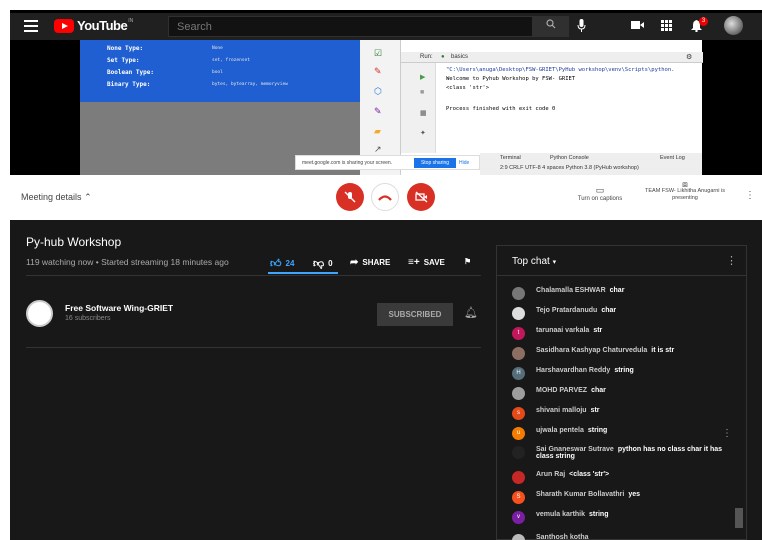  Describe the element at coordinates (518, 333) in the screenshot. I see `chat-avatar: t` at that location.